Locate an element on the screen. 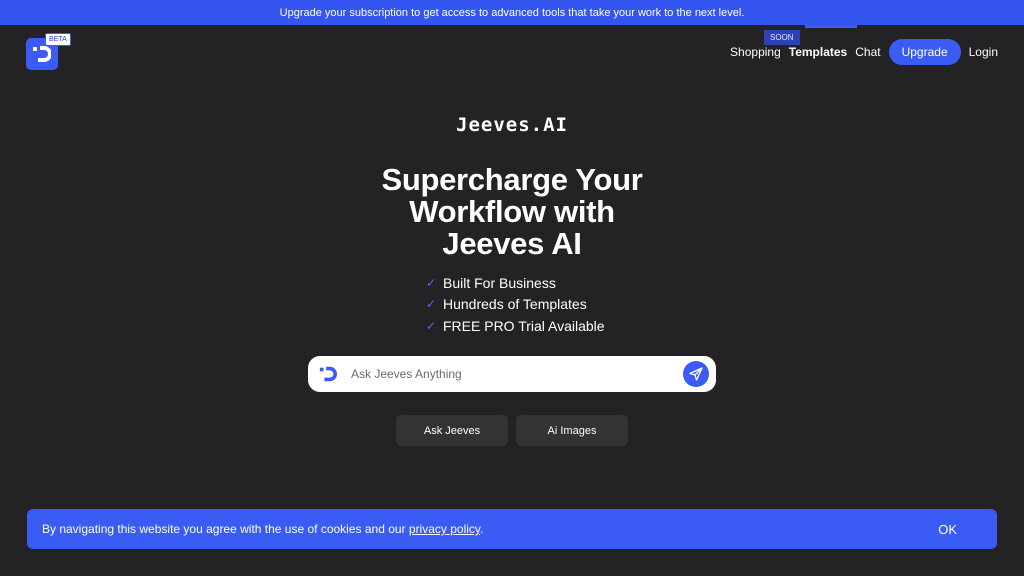 The image size is (1024, 576). privacy-policy-link: privacy policy is located at coordinates (444, 529).